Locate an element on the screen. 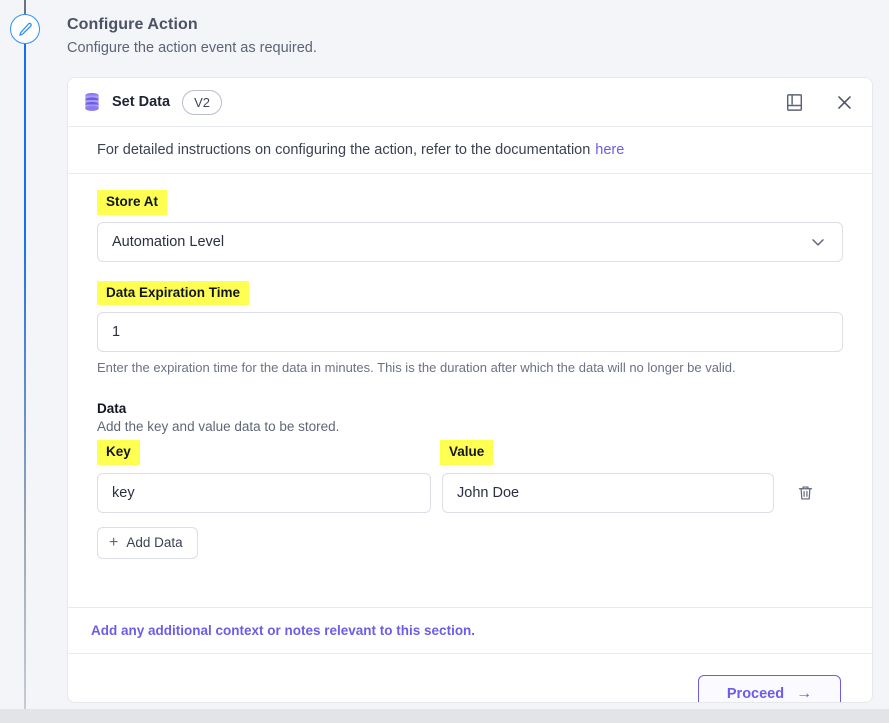  expiration-value: 1 is located at coordinates (116, 332).